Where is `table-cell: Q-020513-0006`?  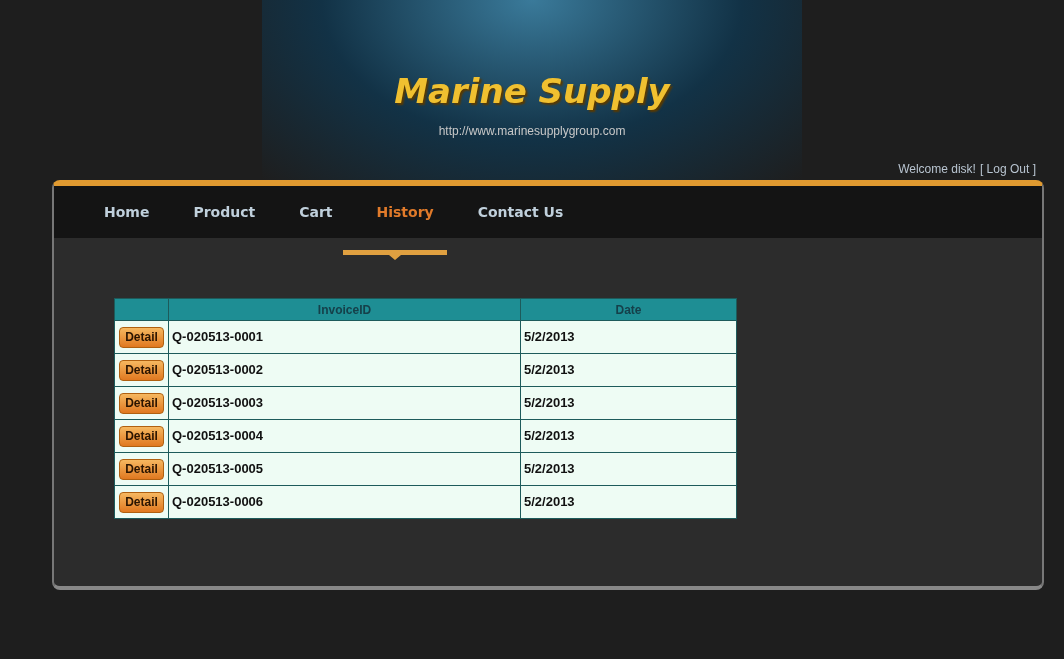 table-cell: Q-020513-0006 is located at coordinates (345, 502).